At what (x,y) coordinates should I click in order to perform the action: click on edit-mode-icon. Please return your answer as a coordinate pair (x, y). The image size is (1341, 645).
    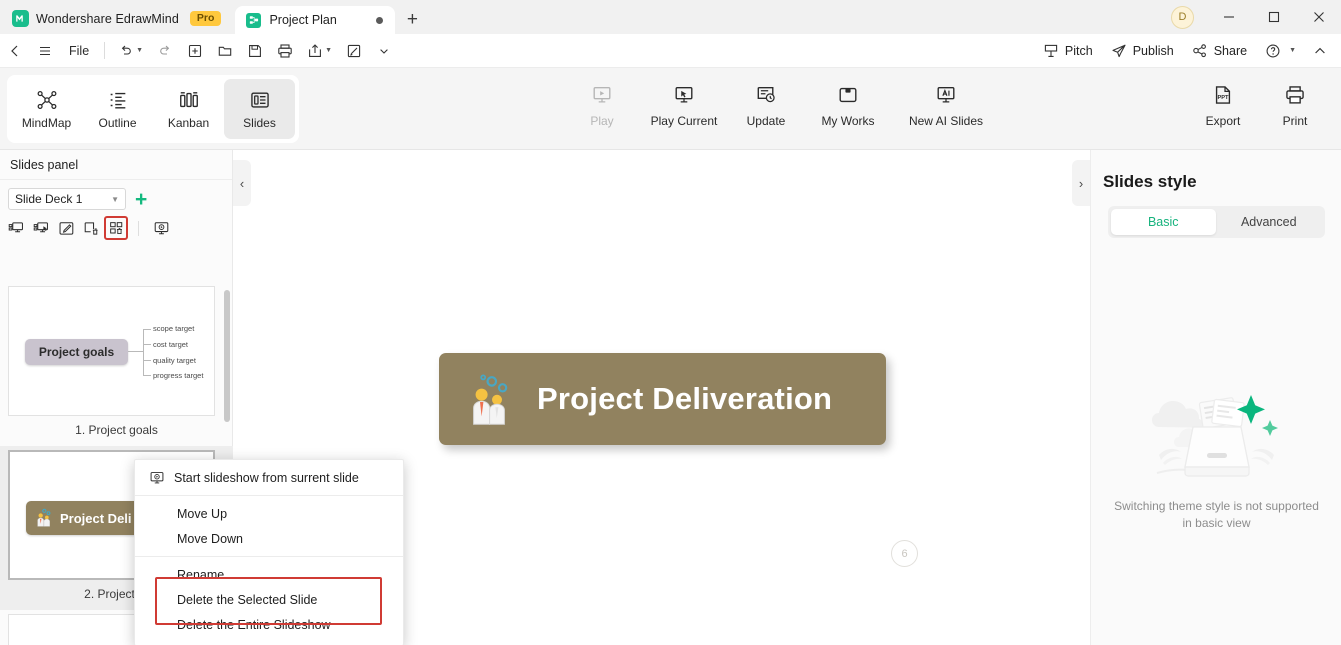
    Looking at the image, I should click on (354, 51).